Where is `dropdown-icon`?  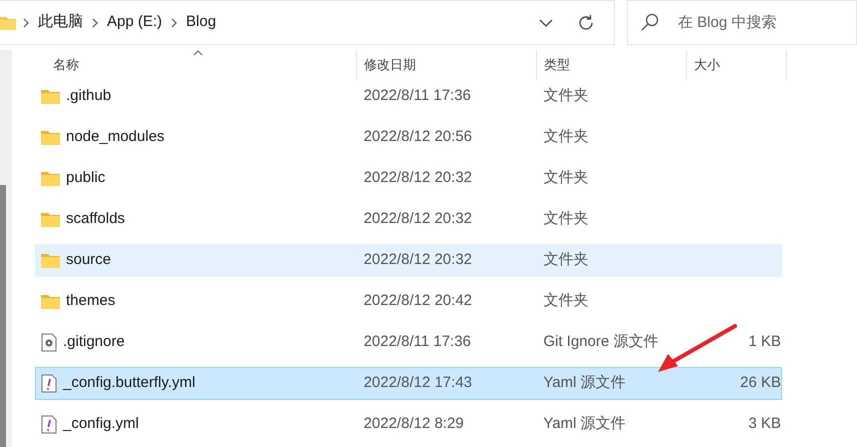
dropdown-icon is located at coordinates (546, 22).